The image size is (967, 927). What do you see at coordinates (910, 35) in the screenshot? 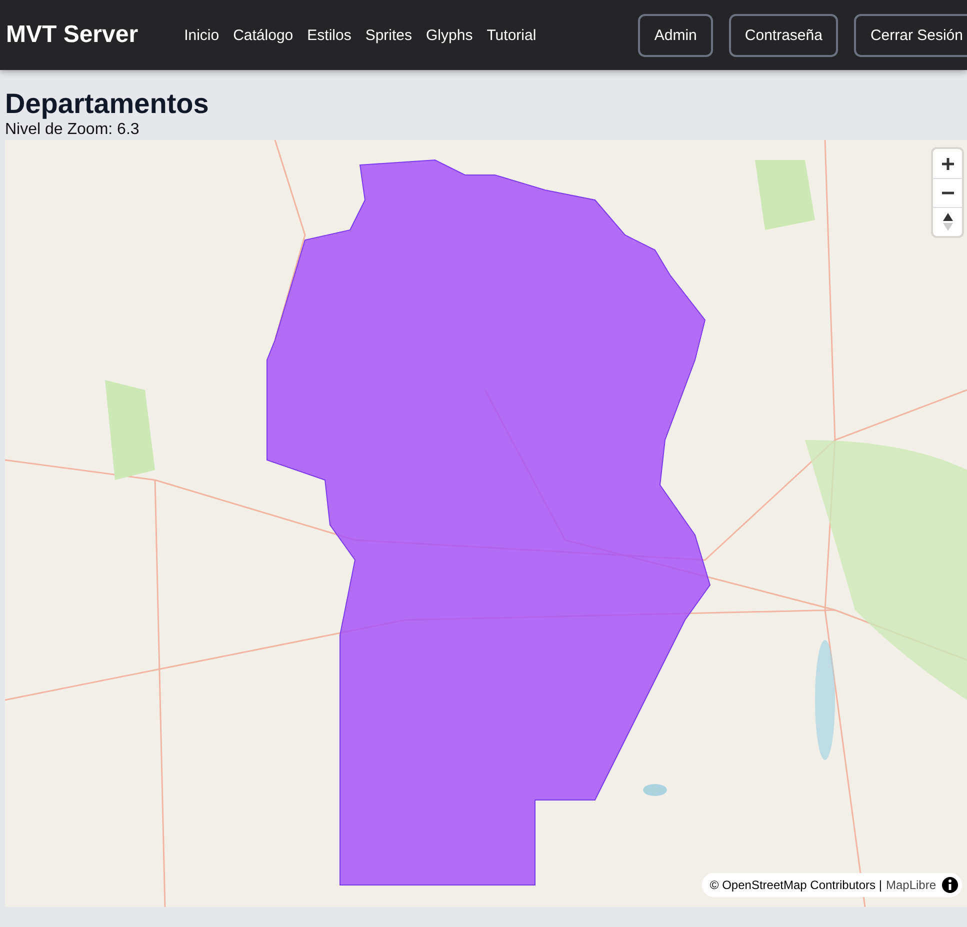
I see `nav-button: Cerrar Sesión` at bounding box center [910, 35].